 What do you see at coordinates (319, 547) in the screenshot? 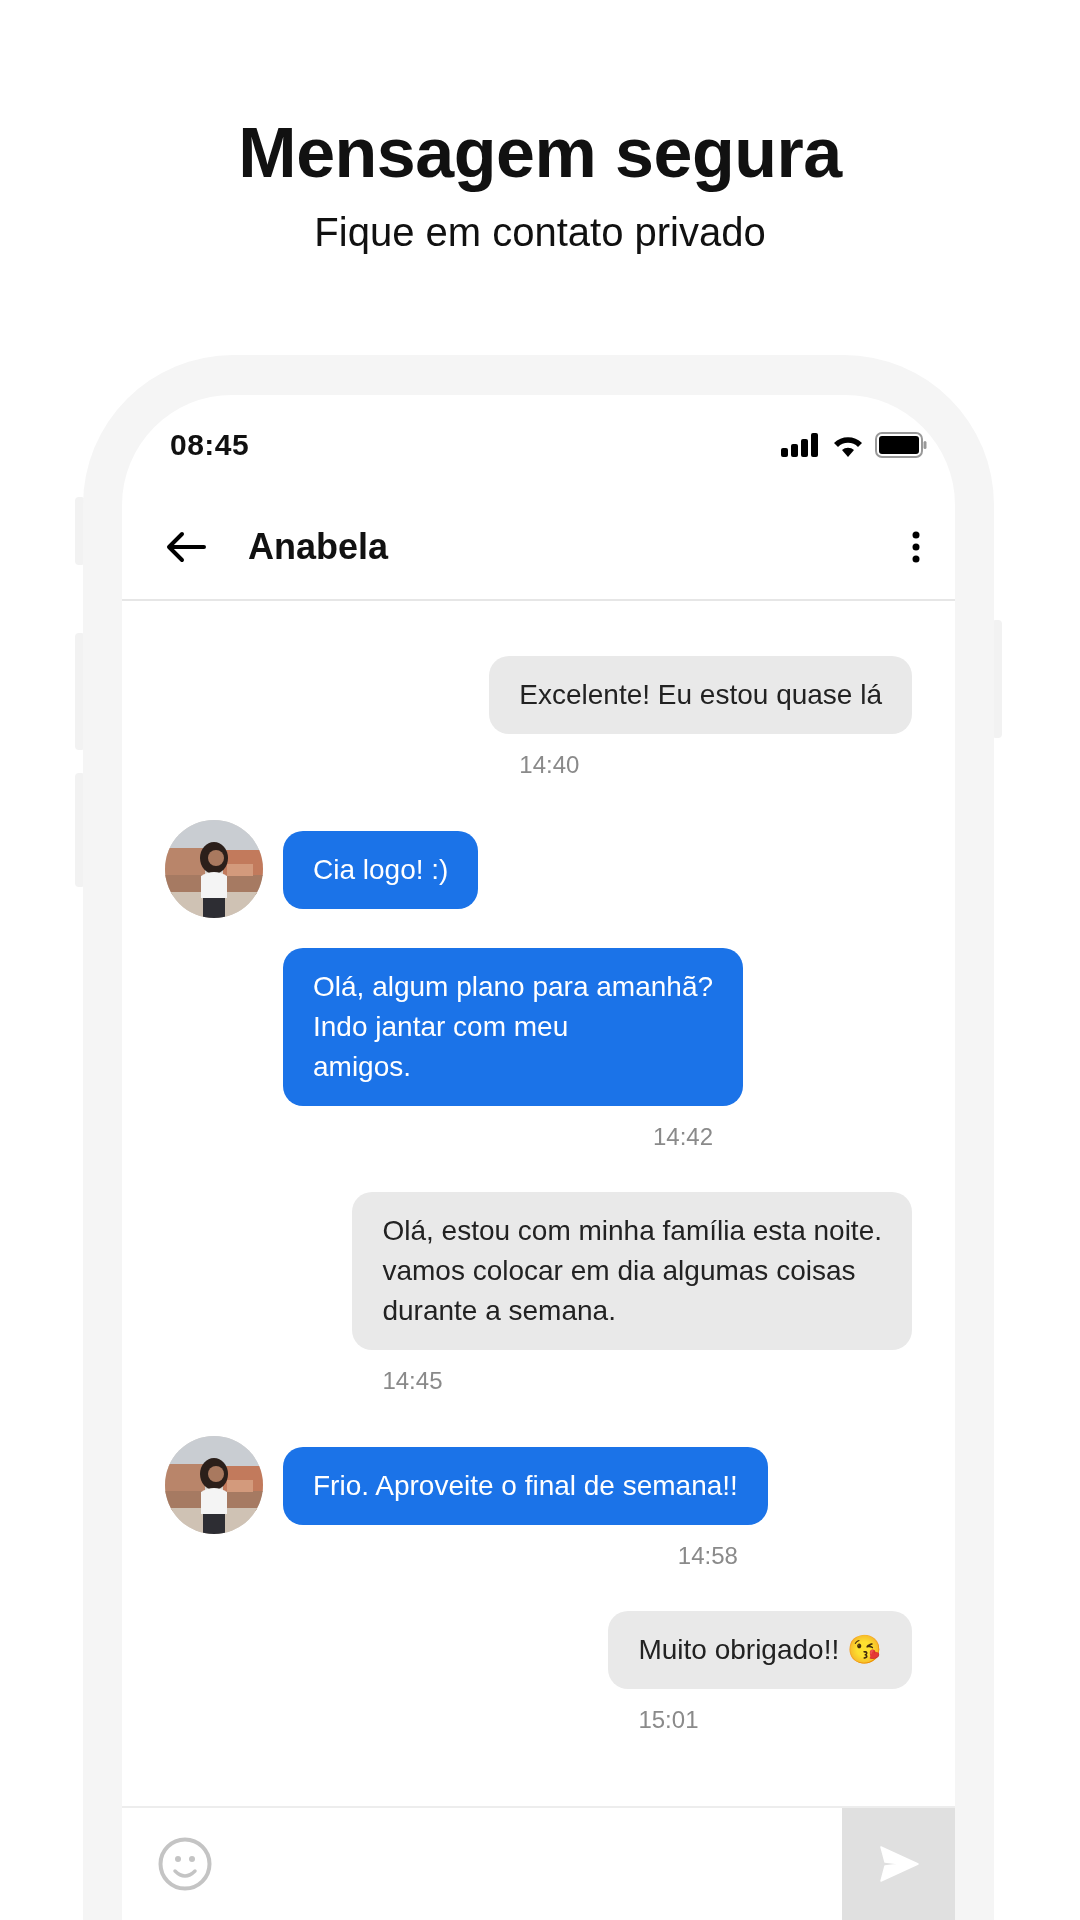
I see `contact-name: Anabela` at bounding box center [319, 547].